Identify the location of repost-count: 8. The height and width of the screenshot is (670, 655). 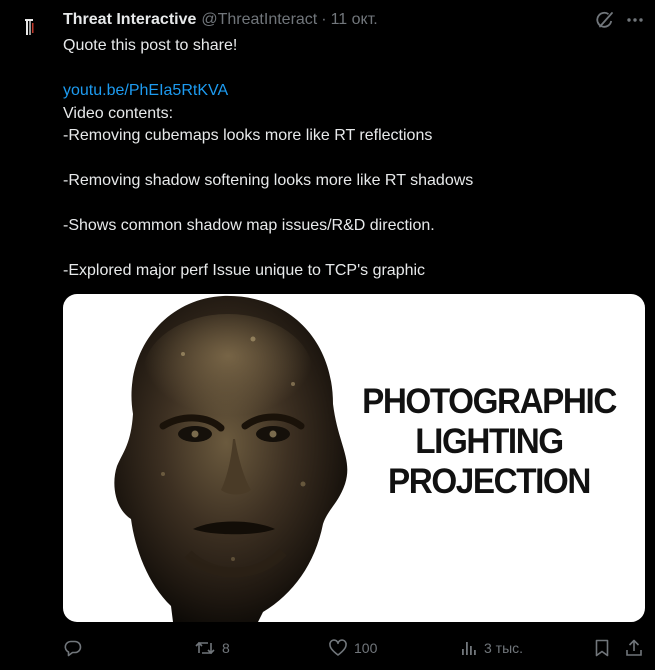
(226, 648).